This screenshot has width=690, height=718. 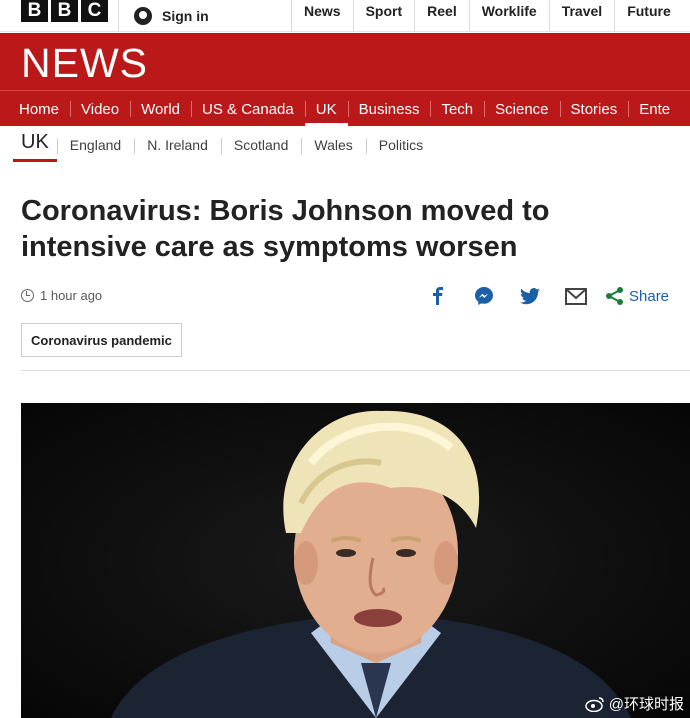 What do you see at coordinates (94, 11) in the screenshot?
I see `logo-letter: C` at bounding box center [94, 11].